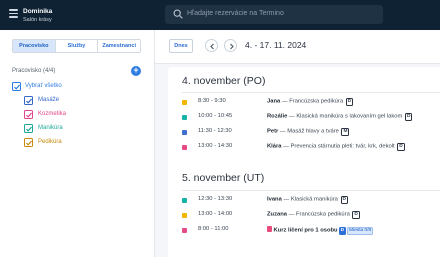 The width and height of the screenshot is (440, 257). I want to click on chevron-right-icon, so click(232, 46).